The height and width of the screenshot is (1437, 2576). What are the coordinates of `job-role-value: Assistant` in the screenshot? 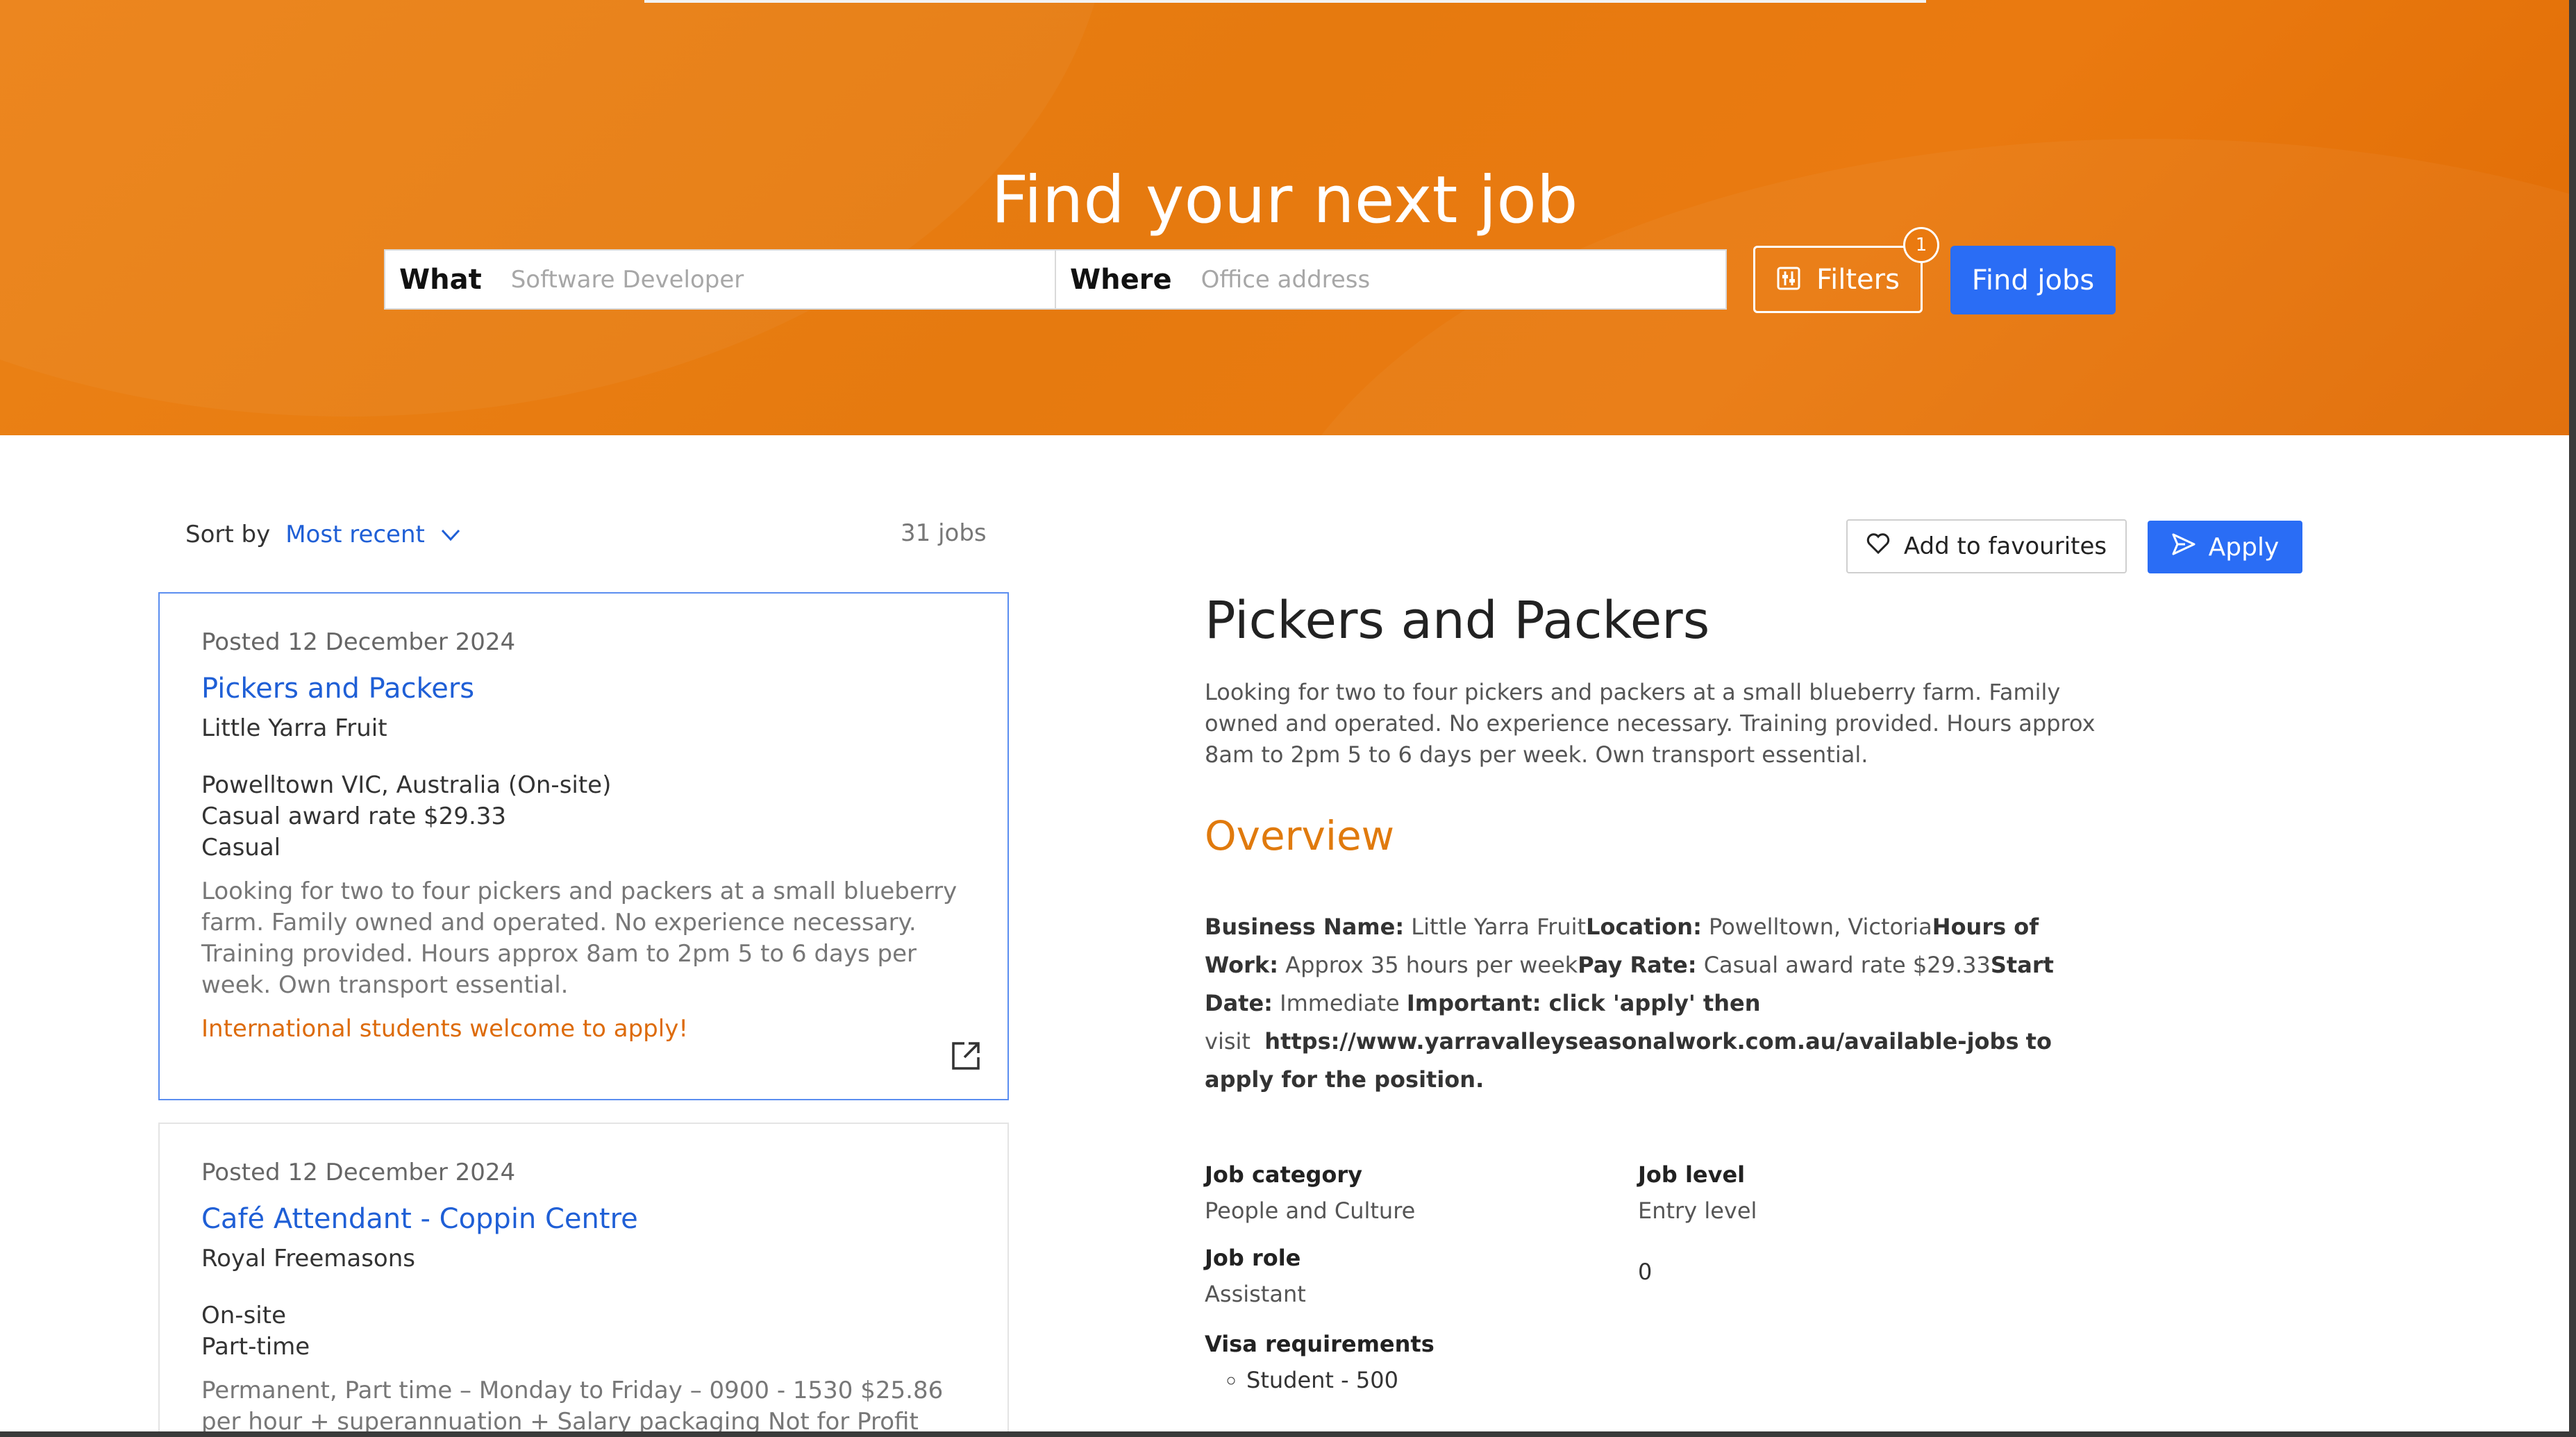 It's located at (1255, 1293).